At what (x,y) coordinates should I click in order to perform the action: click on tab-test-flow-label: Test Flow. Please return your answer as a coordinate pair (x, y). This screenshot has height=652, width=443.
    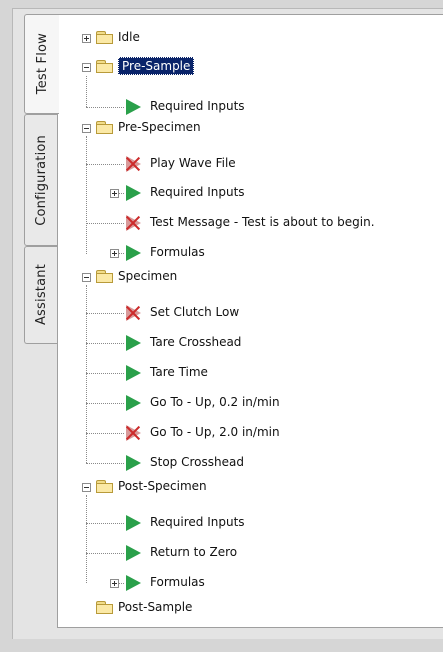
    Looking at the image, I should click on (42, 64).